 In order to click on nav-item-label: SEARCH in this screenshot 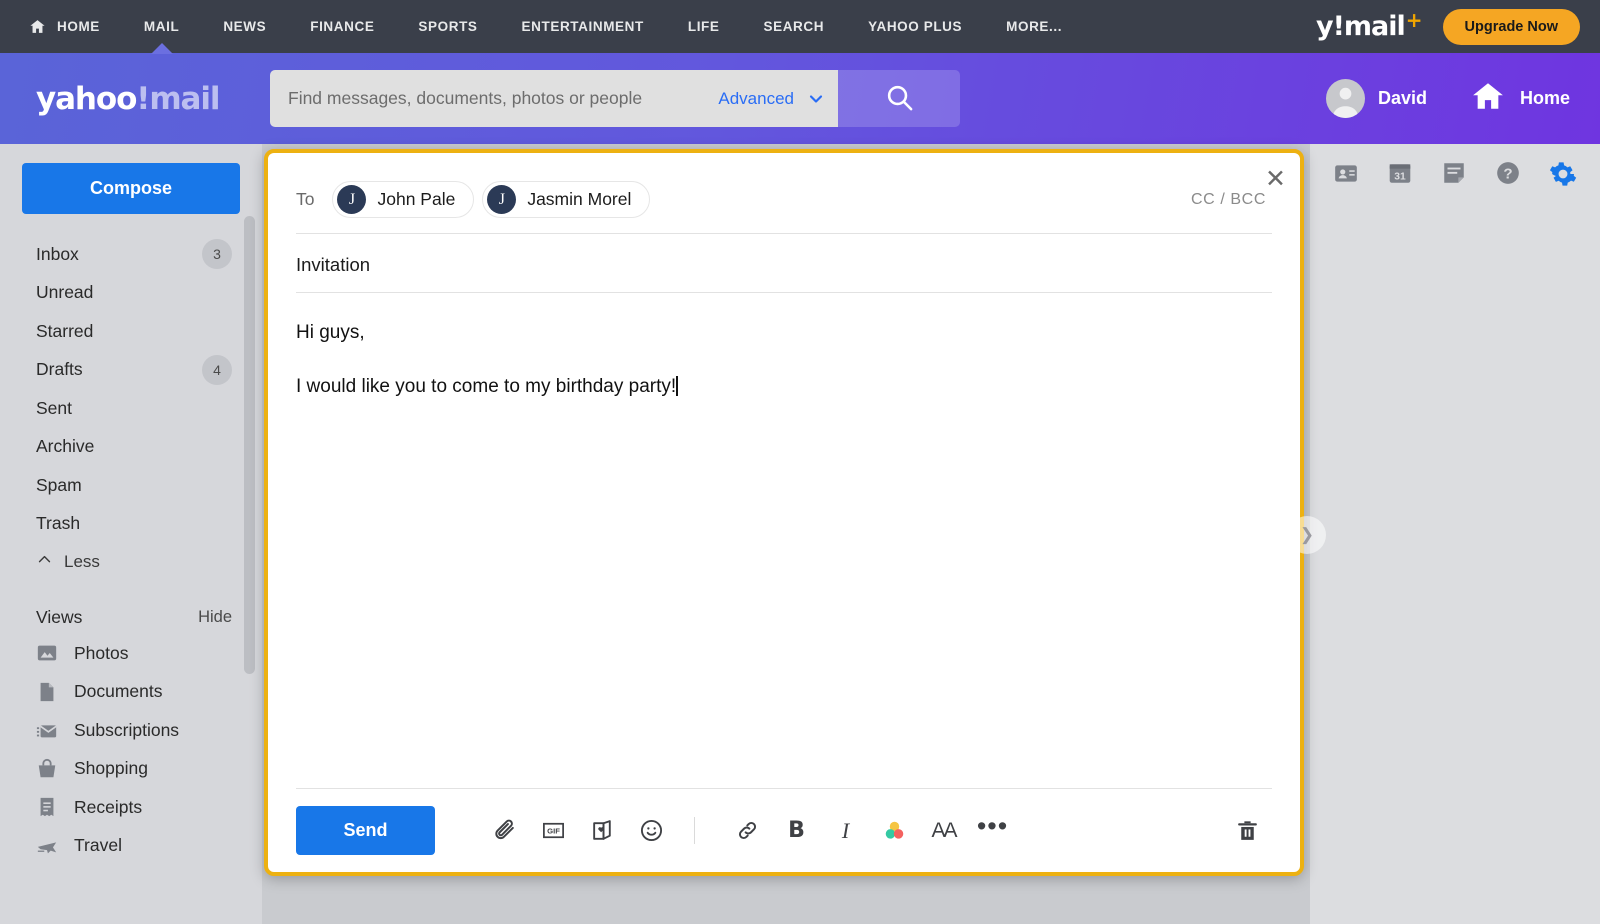, I will do `click(794, 26)`.